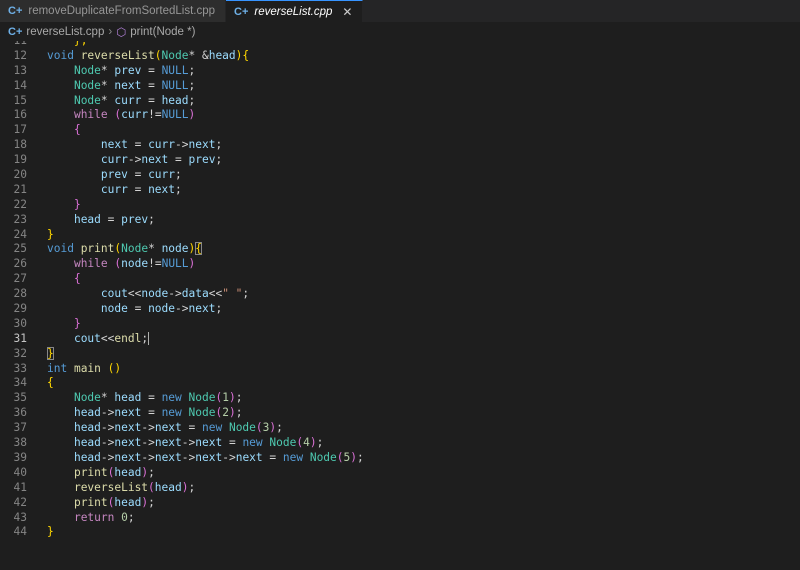 The width and height of the screenshot is (800, 570). Describe the element at coordinates (400, 339) in the screenshot. I see `code-line: 31 cout<<endl;` at that location.